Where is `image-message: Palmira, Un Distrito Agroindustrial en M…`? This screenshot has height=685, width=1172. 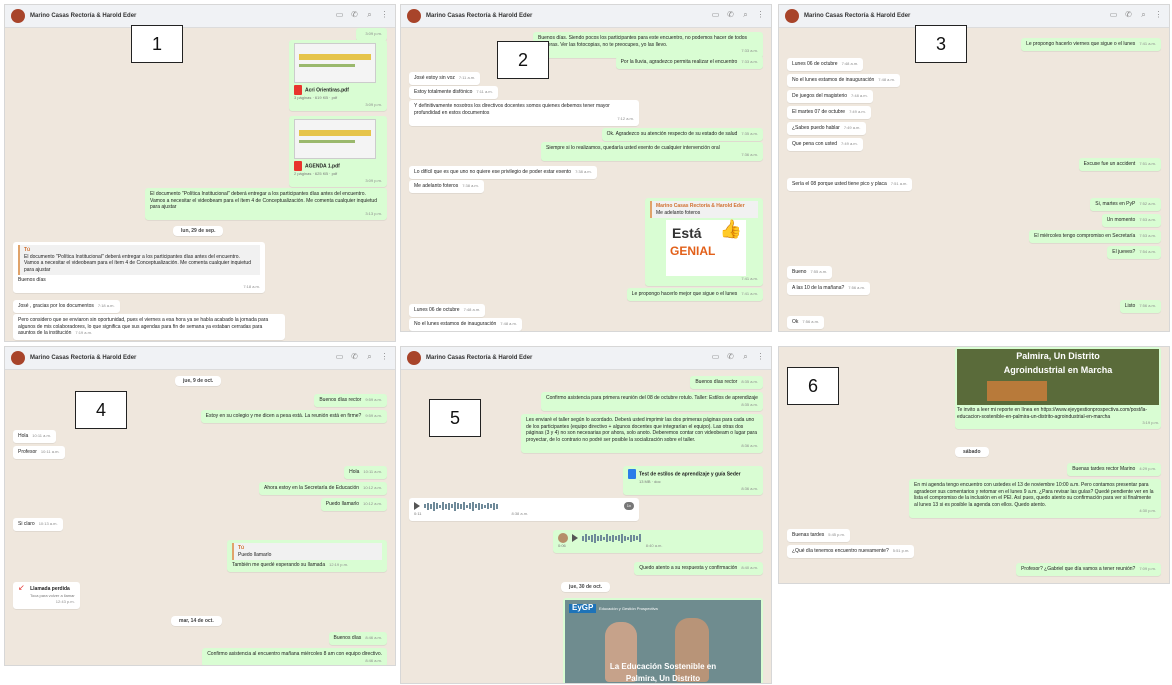 image-message: Palmira, Un Distrito Agroindustrial en M… is located at coordinates (1058, 388).